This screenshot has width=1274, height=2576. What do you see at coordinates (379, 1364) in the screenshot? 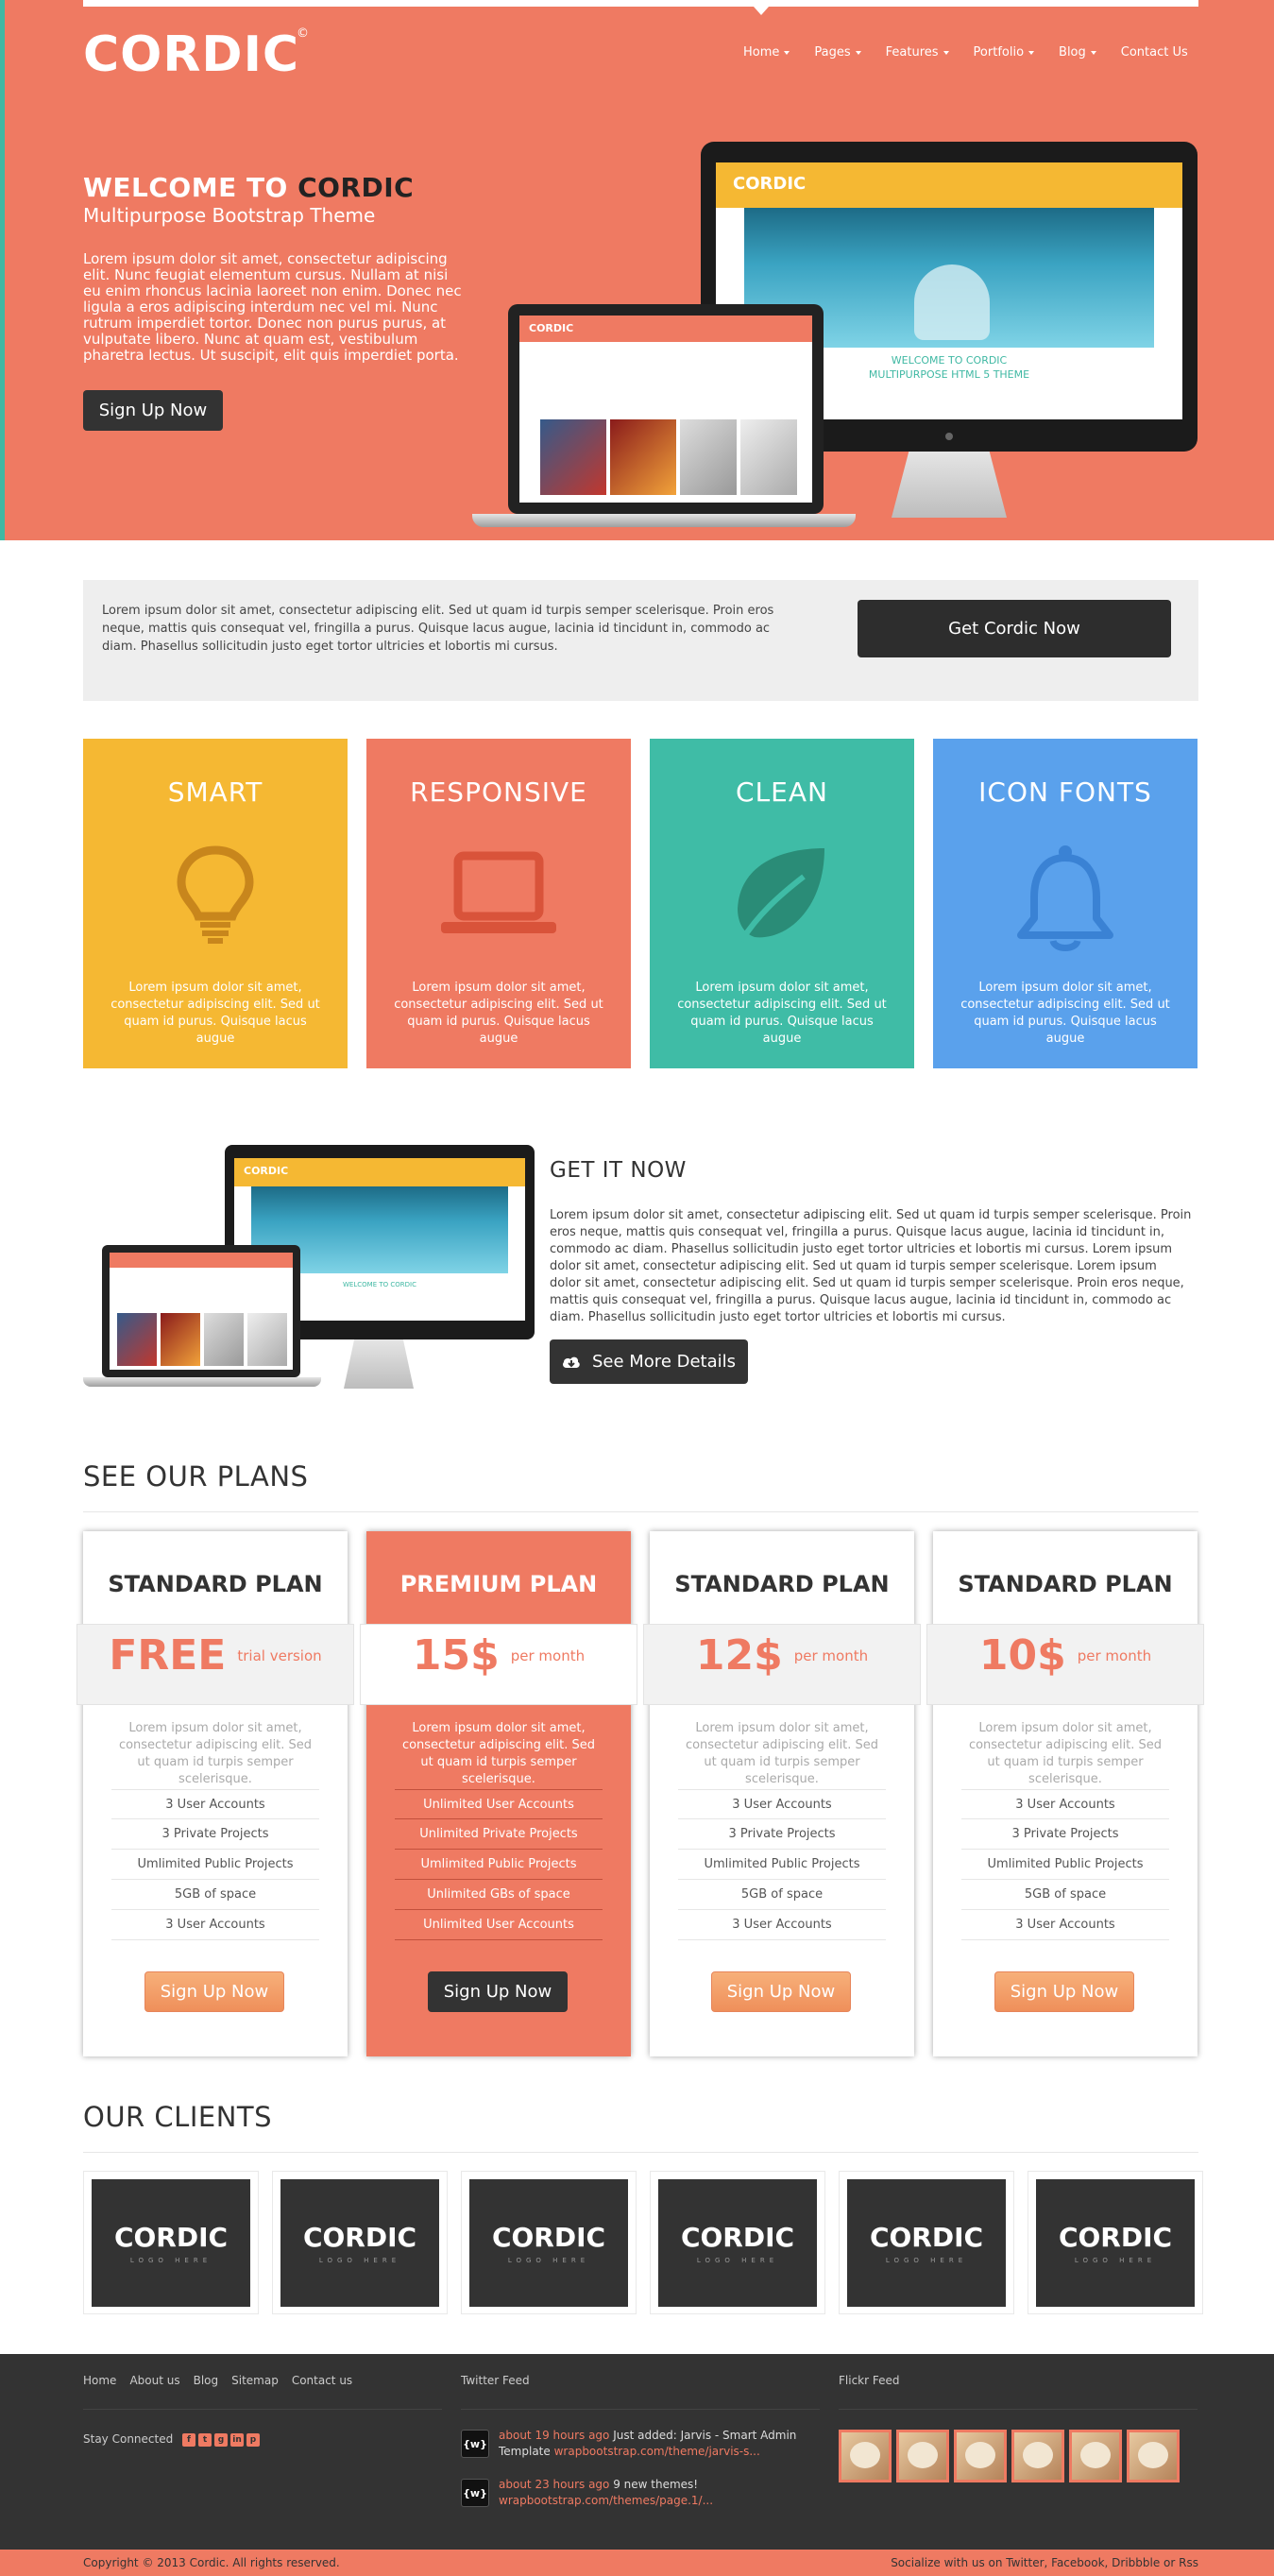
I see `gin-monitor-stand` at bounding box center [379, 1364].